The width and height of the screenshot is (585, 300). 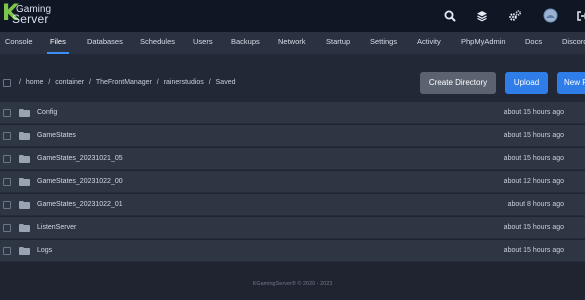 I want to click on file-name: GameStates_20231022_01, so click(x=80, y=205).